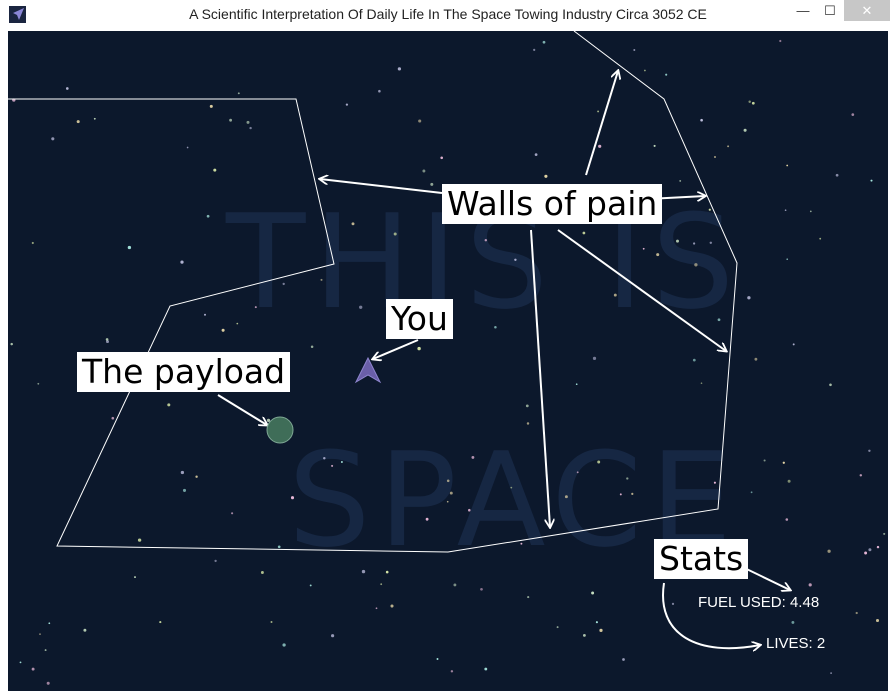 This screenshot has height=699, width=896. What do you see at coordinates (867, 10) in the screenshot?
I see `close-button: ✕` at bounding box center [867, 10].